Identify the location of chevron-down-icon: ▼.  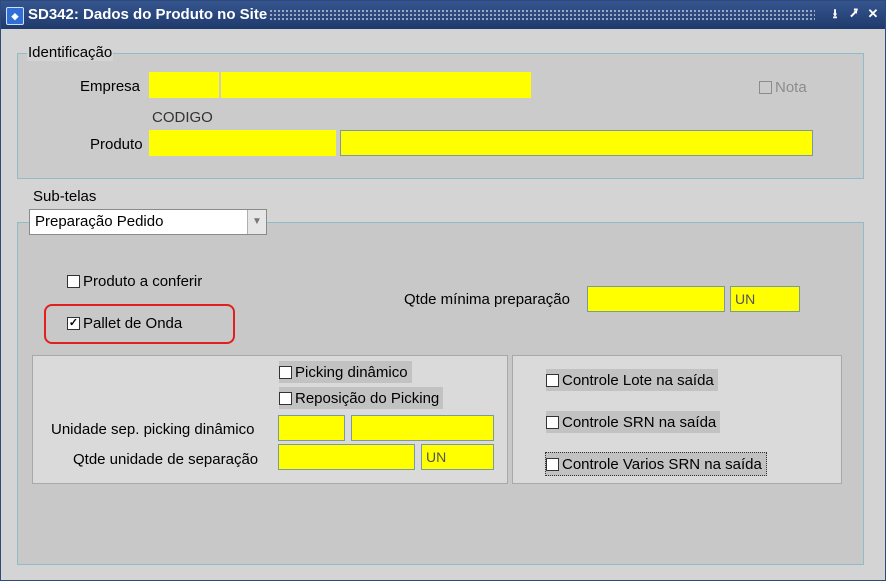
(256, 222).